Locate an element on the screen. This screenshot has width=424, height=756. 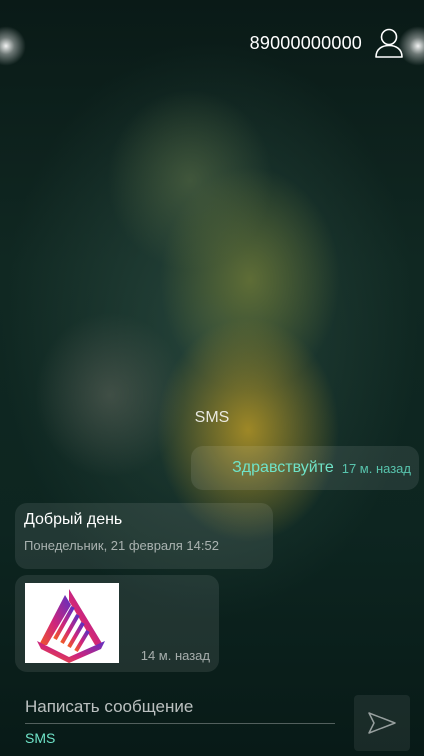
message-composer is located at coordinates (180, 709).